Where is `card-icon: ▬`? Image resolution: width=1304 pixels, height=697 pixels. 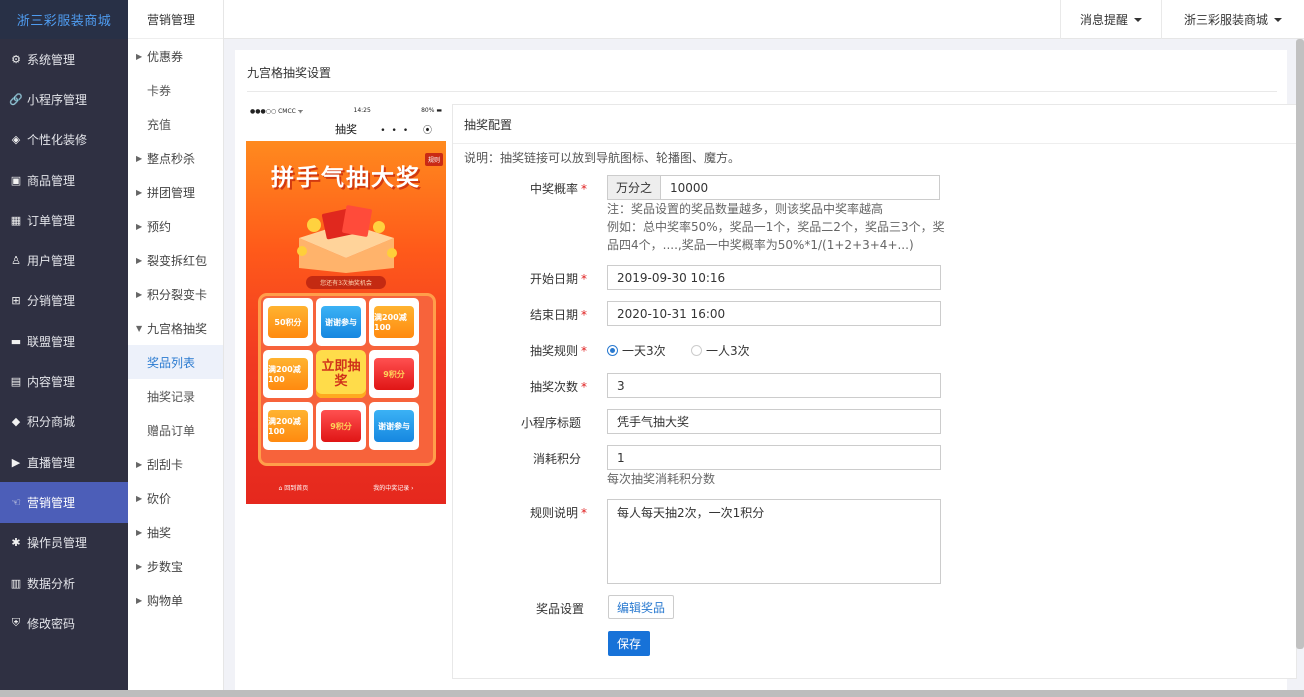 card-icon: ▬ is located at coordinates (16, 341).